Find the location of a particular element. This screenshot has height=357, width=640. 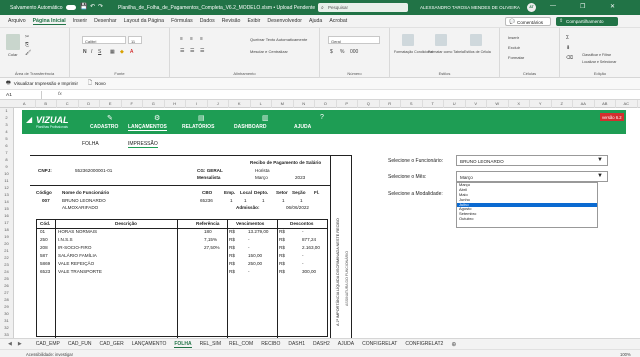

column-header: U is located at coordinates (455, 104).